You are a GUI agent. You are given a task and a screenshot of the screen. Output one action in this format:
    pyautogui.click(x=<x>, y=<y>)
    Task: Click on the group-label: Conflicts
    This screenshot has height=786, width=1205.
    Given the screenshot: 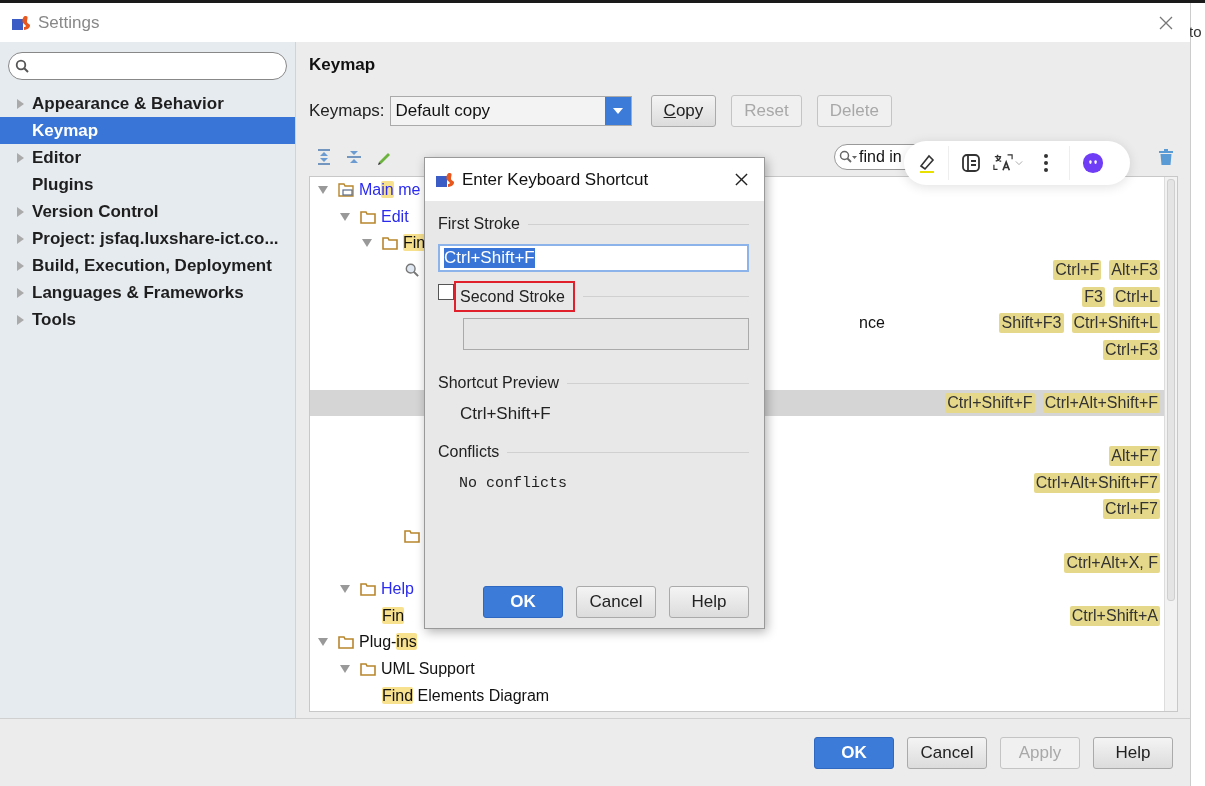 What is the action you would take?
    pyautogui.click(x=469, y=452)
    